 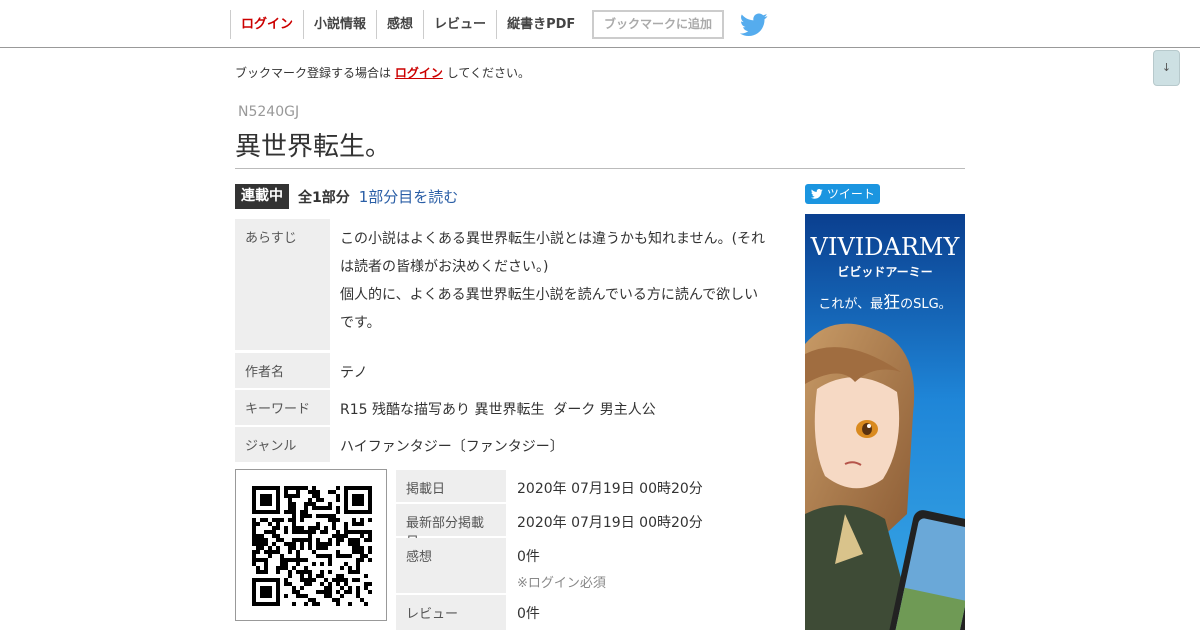 What do you see at coordinates (561, 583) in the screenshot?
I see `login-required-note: ※ログイン必須` at bounding box center [561, 583].